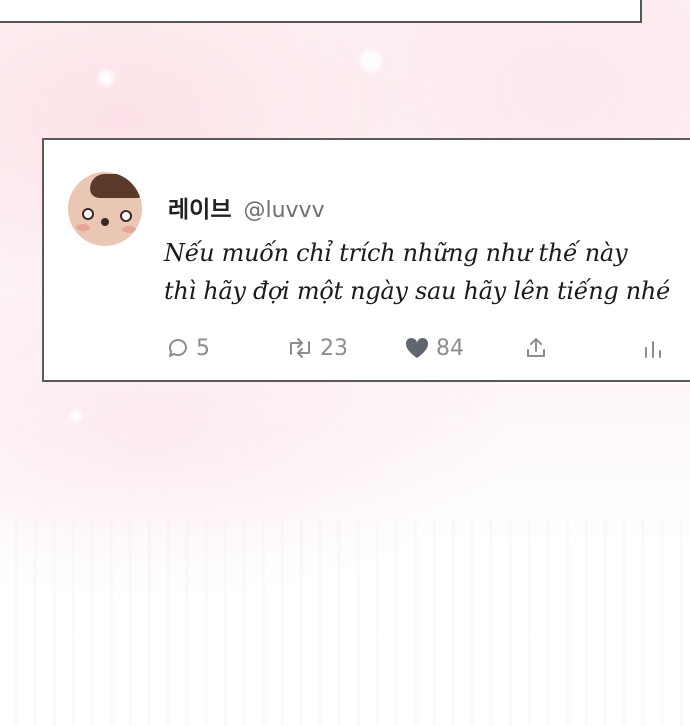  What do you see at coordinates (88, 214) in the screenshot?
I see `avatar-left-eye` at bounding box center [88, 214].